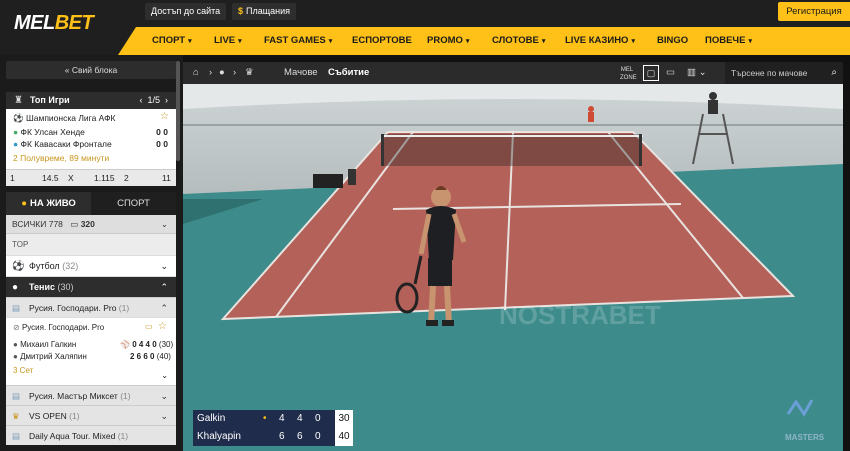 This screenshot has width=850, height=451. What do you see at coordinates (91, 177) in the screenshot?
I see `odds-row: 1 14.5 X 1.115 2 11` at bounding box center [91, 177].